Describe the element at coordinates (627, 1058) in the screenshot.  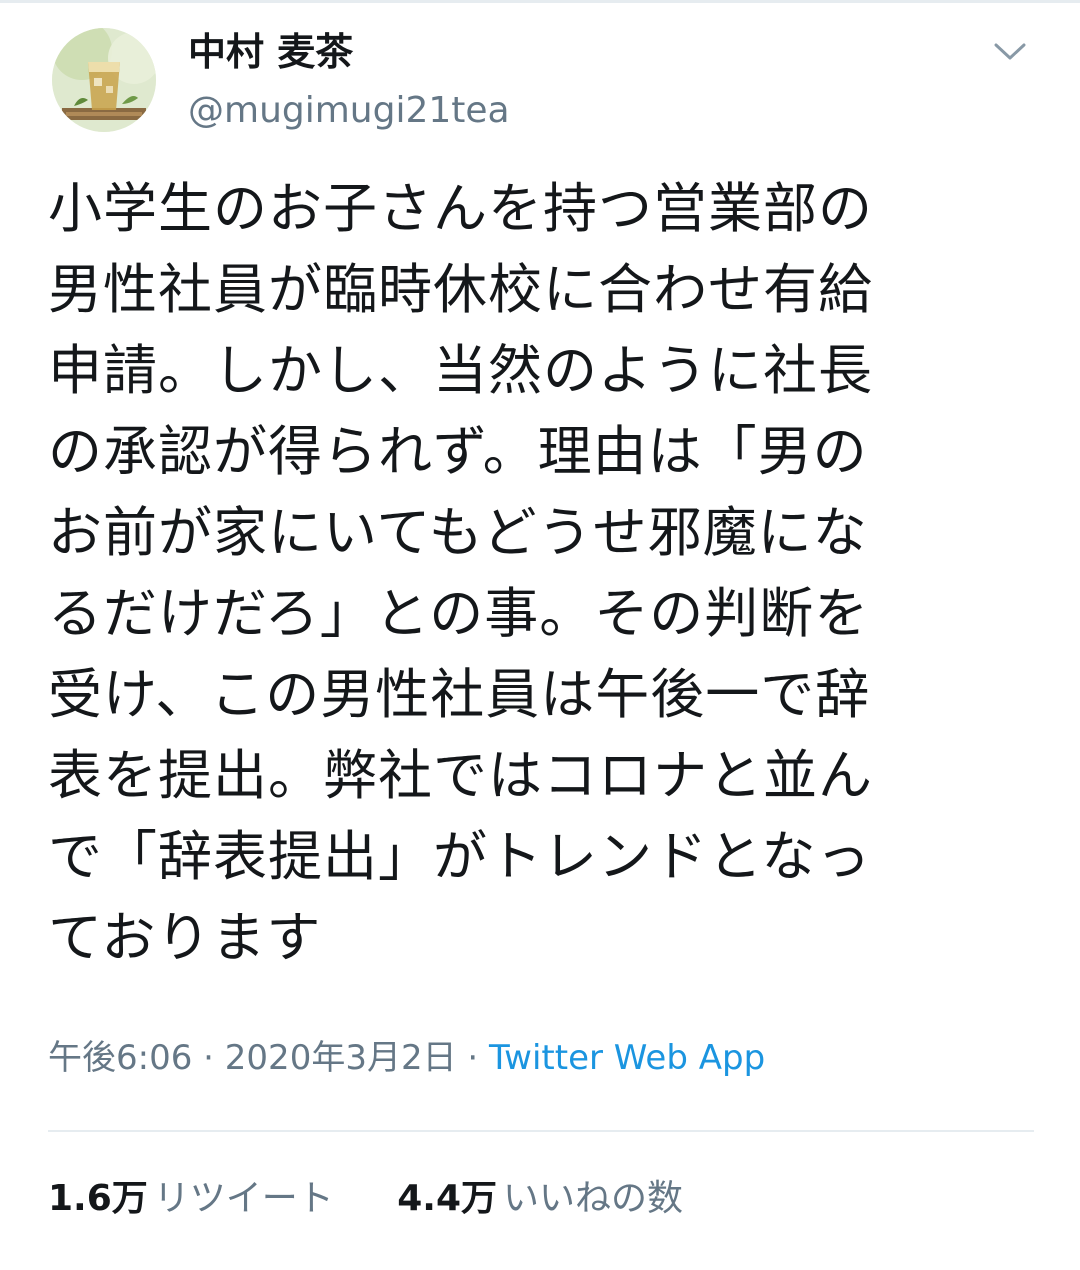
I see `tweet-source-link: Twitter Web App` at that location.